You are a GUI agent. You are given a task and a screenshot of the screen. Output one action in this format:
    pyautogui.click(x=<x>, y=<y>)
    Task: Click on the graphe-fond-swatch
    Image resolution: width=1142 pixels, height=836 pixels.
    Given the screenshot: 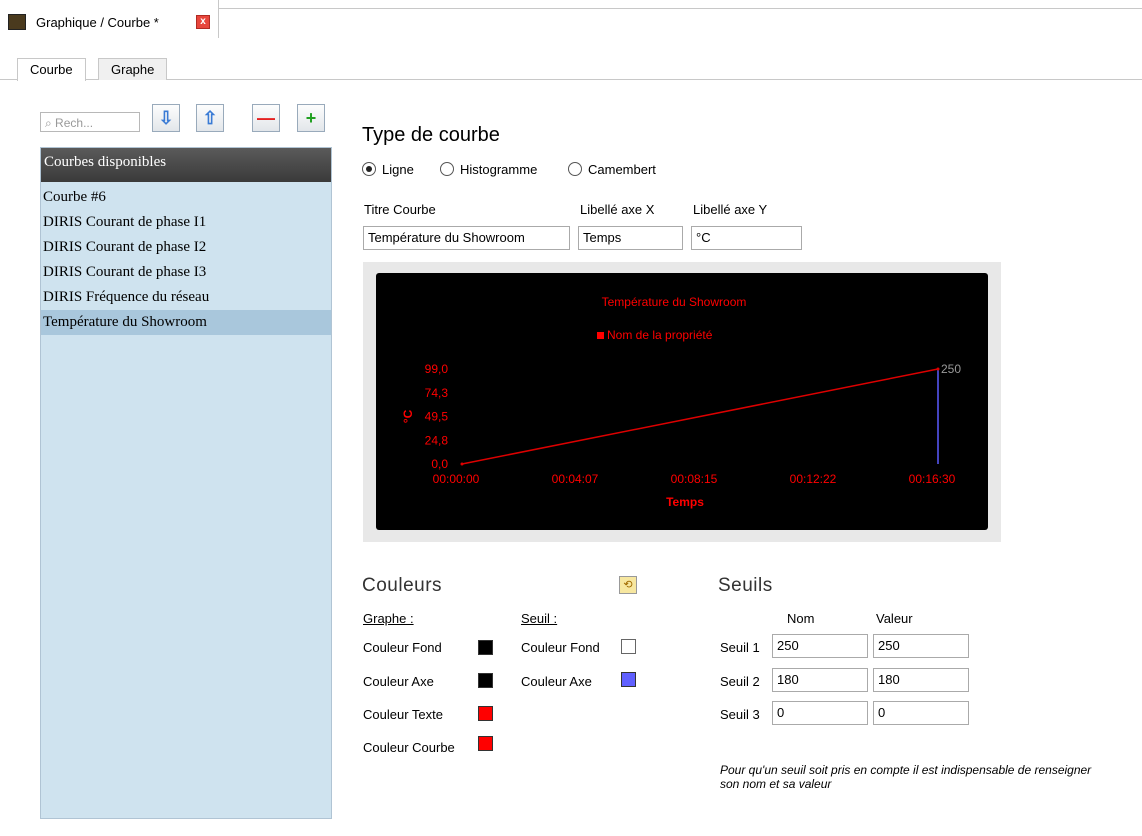 What is the action you would take?
    pyautogui.click(x=485, y=647)
    